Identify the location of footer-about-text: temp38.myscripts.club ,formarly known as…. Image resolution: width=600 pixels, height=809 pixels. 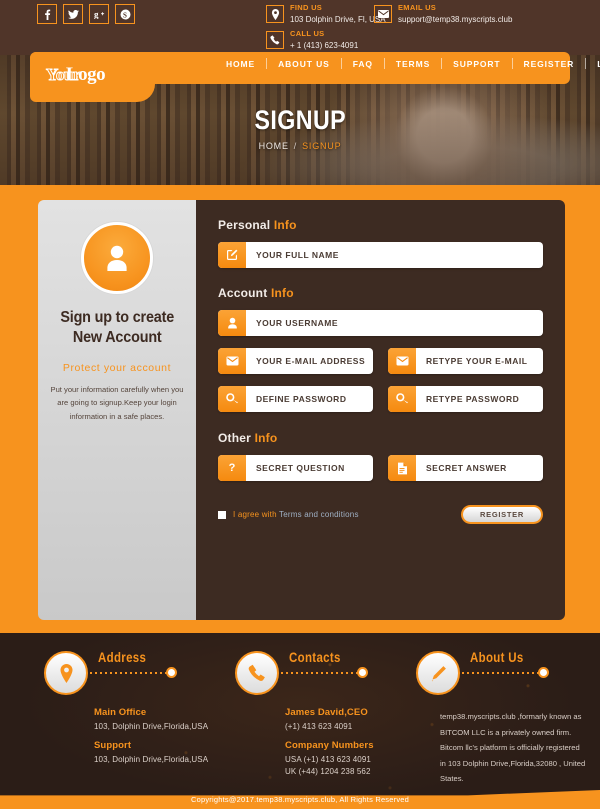
(513, 748).